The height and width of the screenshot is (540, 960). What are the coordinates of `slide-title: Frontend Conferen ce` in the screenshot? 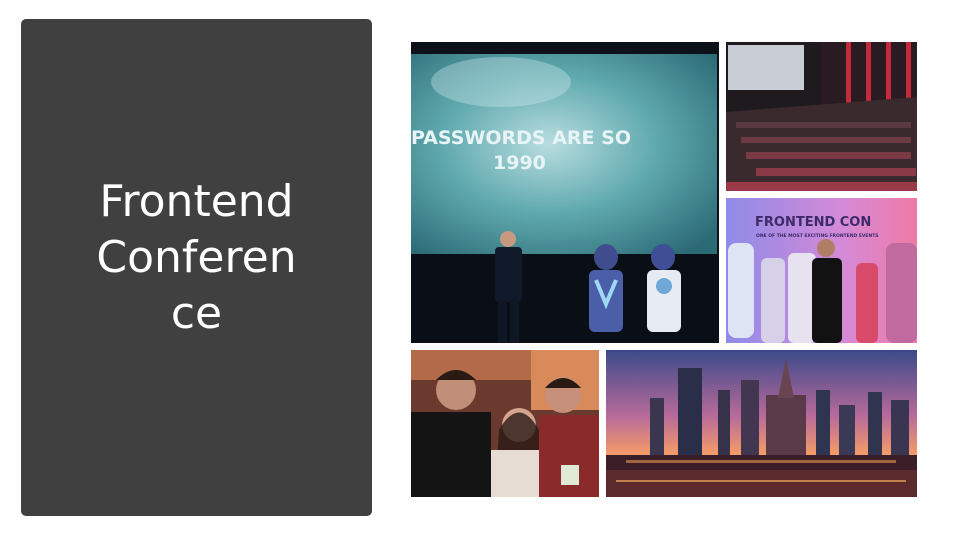 It's located at (196, 258).